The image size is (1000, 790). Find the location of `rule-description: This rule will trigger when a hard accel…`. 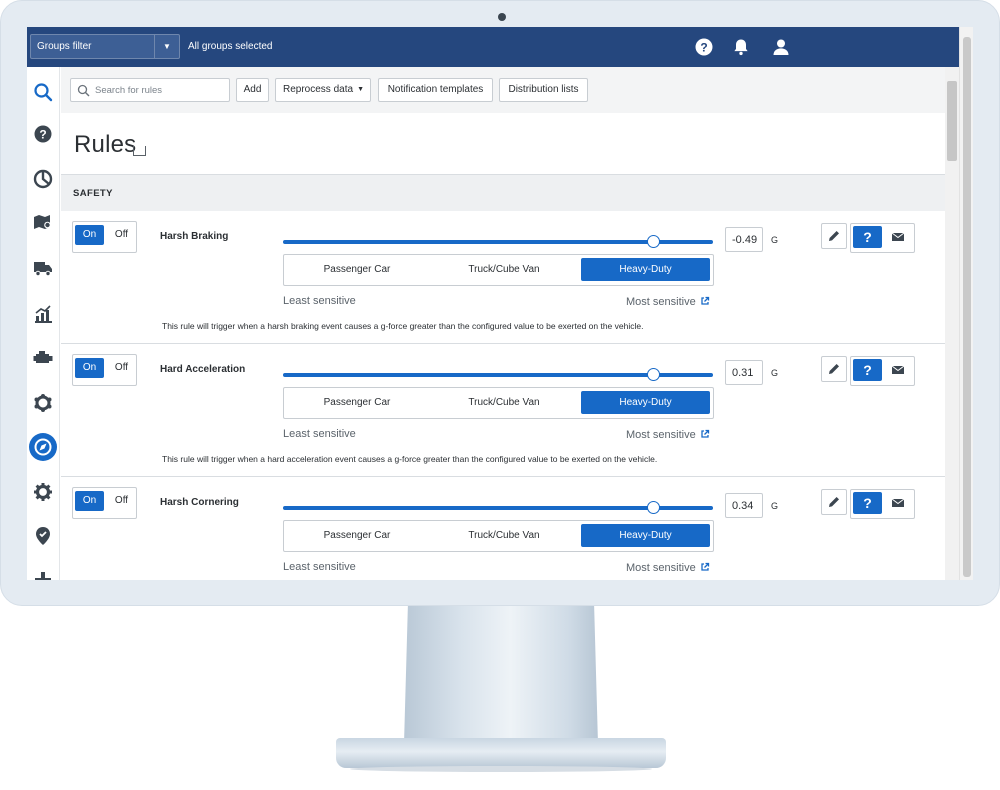

rule-description: This rule will trigger when a hard accel… is located at coordinates (410, 459).